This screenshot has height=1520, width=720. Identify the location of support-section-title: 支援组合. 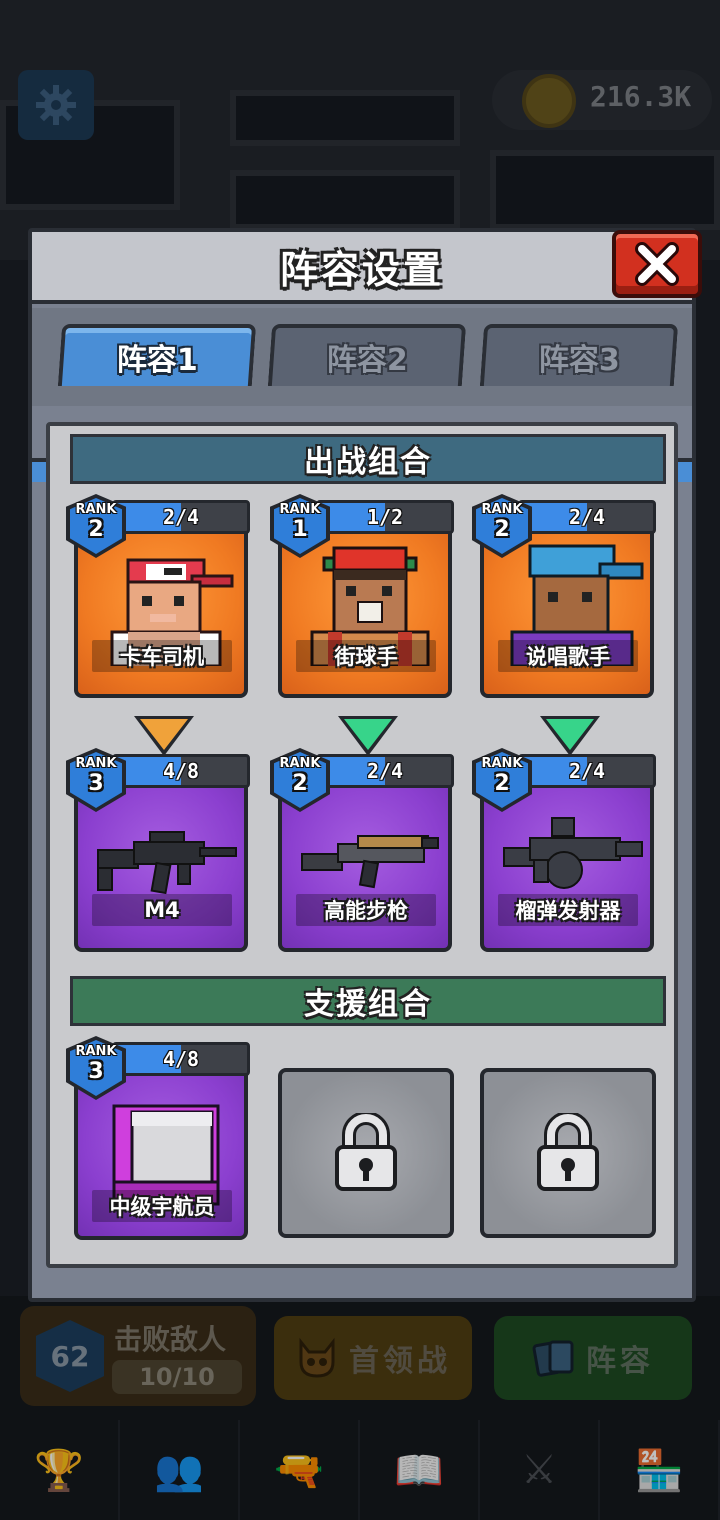
(368, 1004).